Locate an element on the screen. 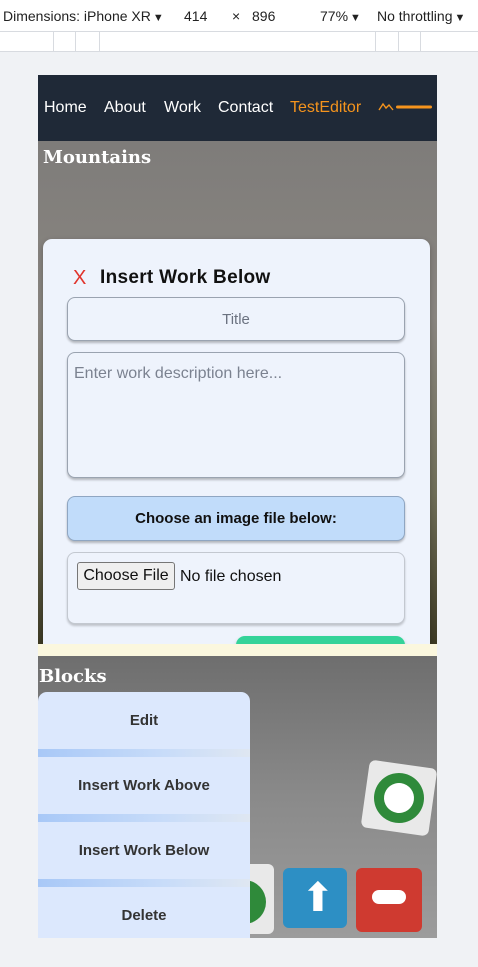  zoom-selector: 77% ▼ is located at coordinates (340, 16).